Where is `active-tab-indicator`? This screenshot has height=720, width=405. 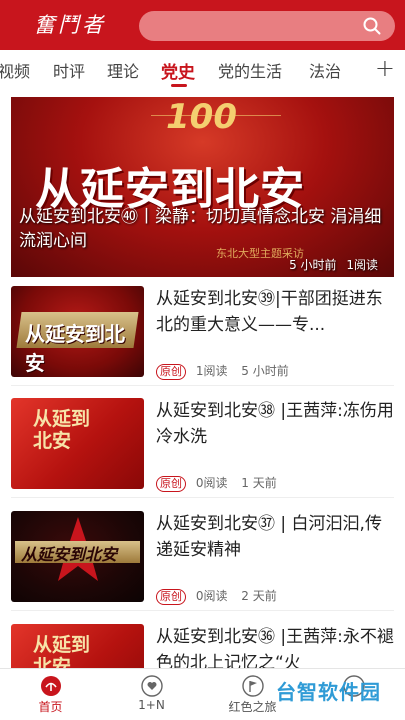 active-tab-indicator is located at coordinates (179, 85).